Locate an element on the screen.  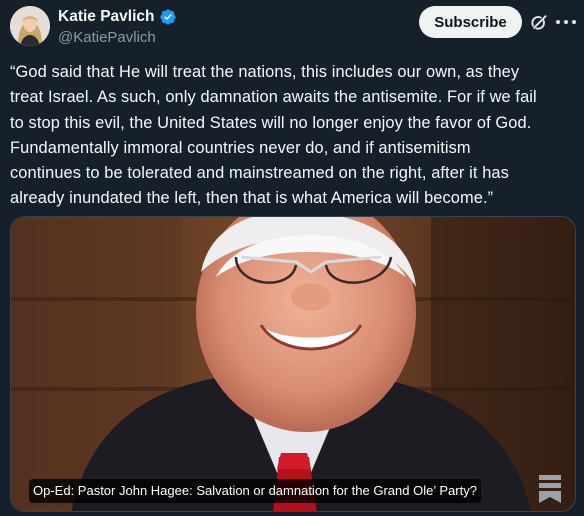
subscribe-button: Subscribe is located at coordinates (470, 22).